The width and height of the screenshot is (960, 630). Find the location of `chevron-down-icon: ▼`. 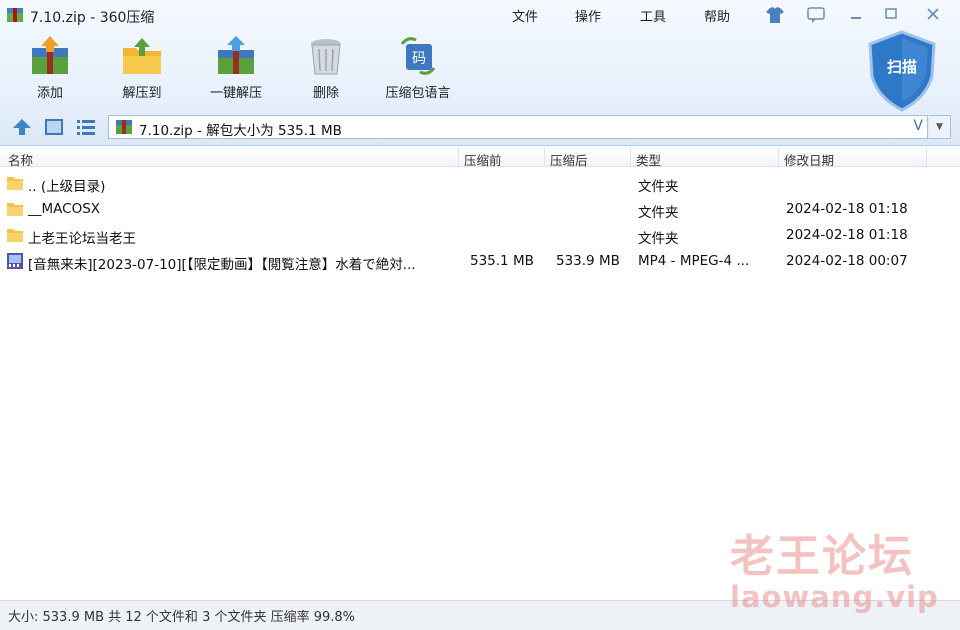

chevron-down-icon: ▼ is located at coordinates (939, 127).